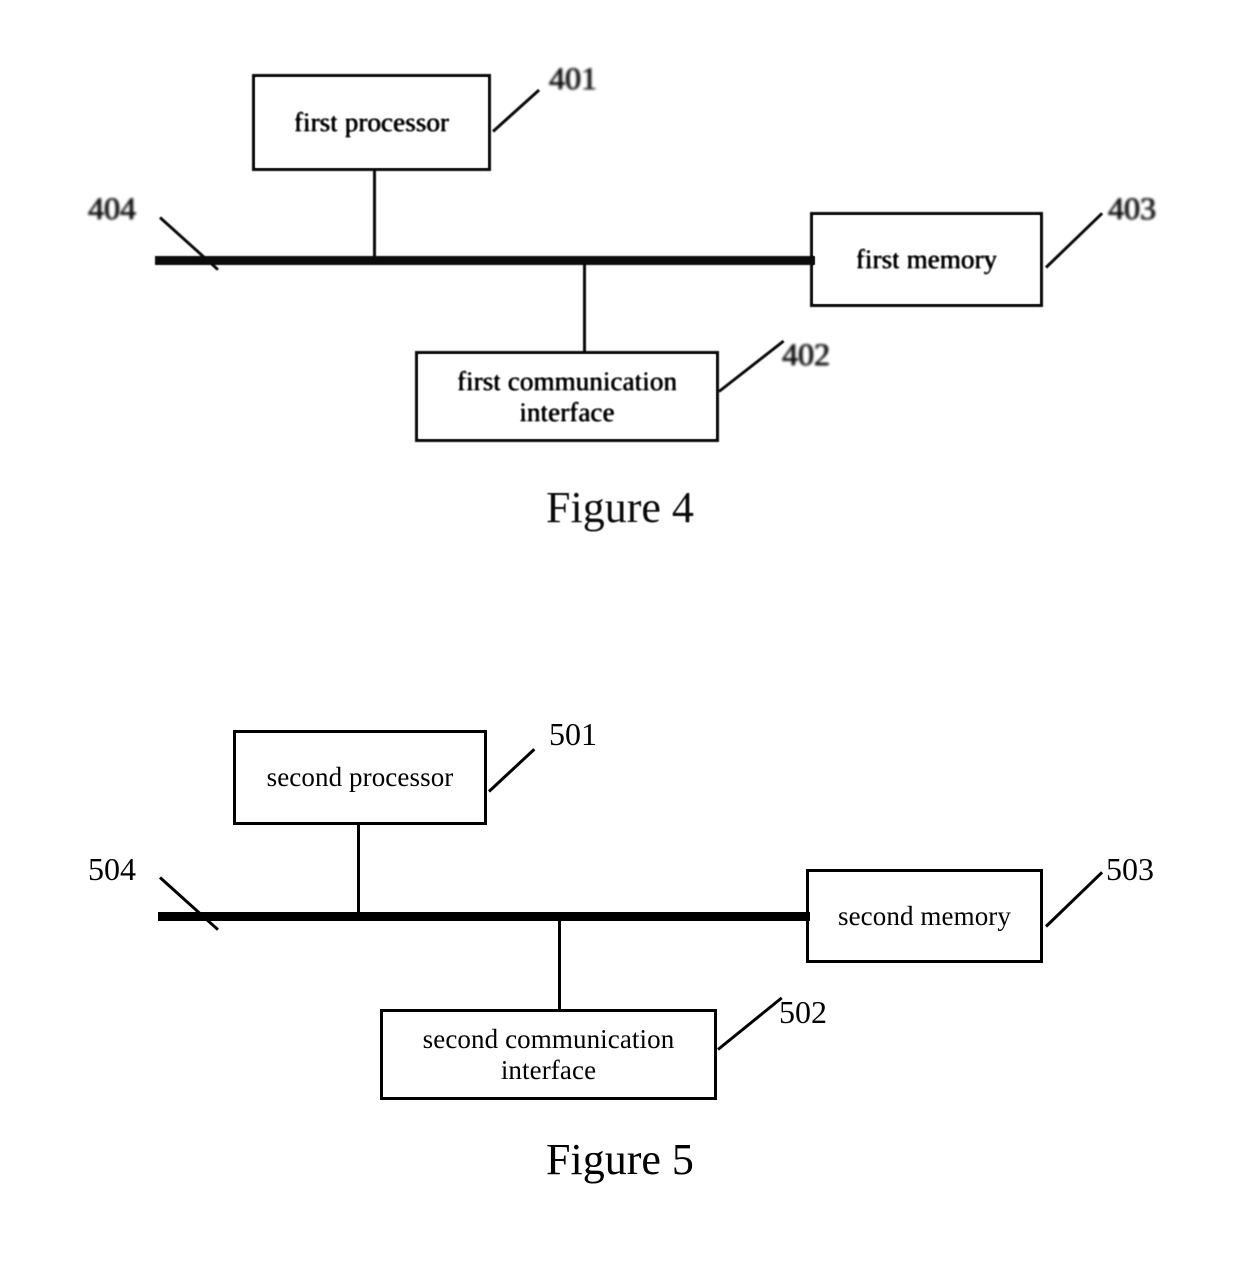 The width and height of the screenshot is (1240, 1261). I want to click on first-processor-label: first processor, so click(371, 122).